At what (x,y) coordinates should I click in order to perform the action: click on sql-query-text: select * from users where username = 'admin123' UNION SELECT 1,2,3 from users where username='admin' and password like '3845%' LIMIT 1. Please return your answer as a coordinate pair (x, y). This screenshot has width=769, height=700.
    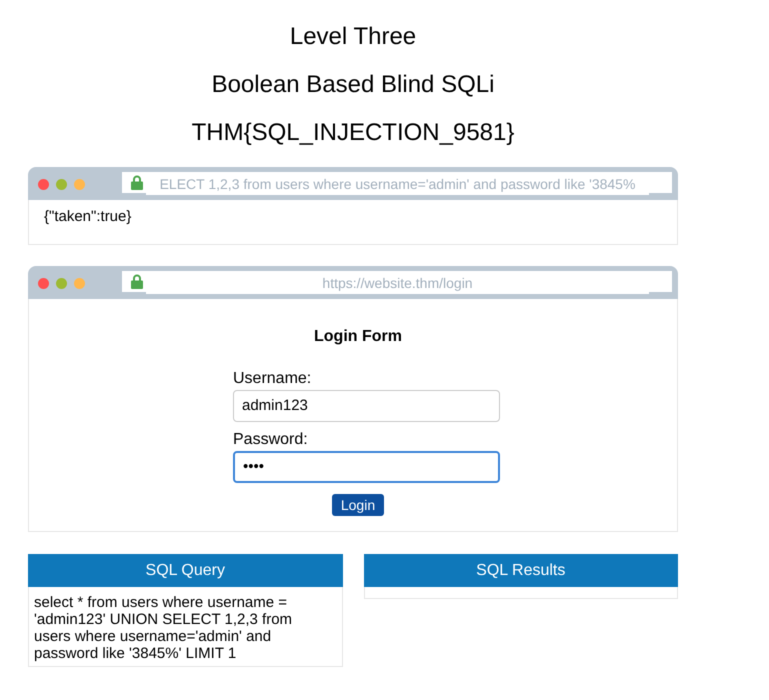
    Looking at the image, I should click on (164, 628).